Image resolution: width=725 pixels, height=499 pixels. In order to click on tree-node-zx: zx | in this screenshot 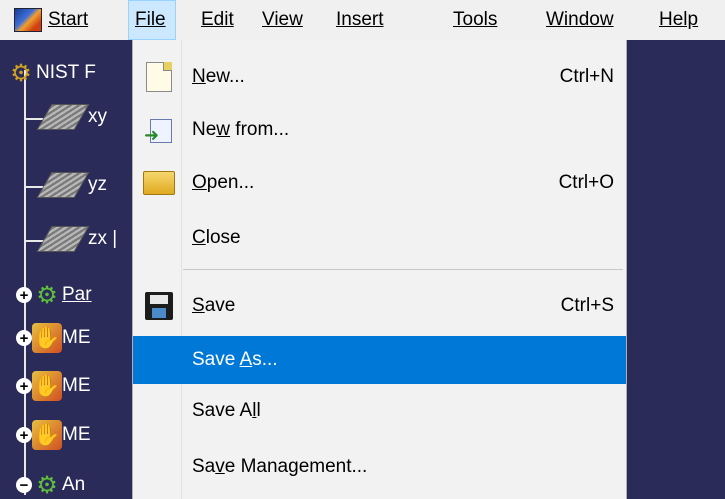, I will do `click(77, 239)`.